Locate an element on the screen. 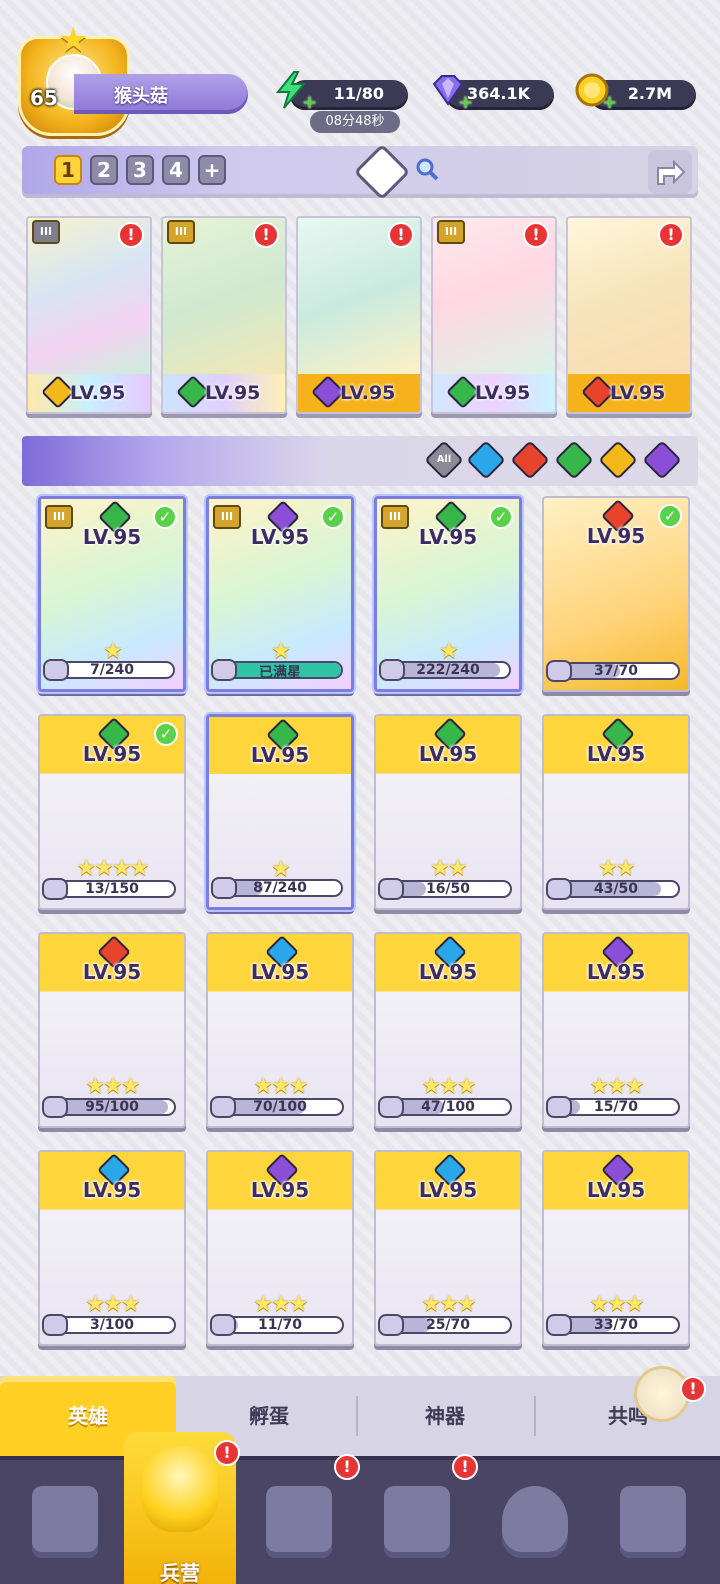 This screenshot has height=1584, width=720. player-name-bar: 猴头菇 is located at coordinates (161, 94).